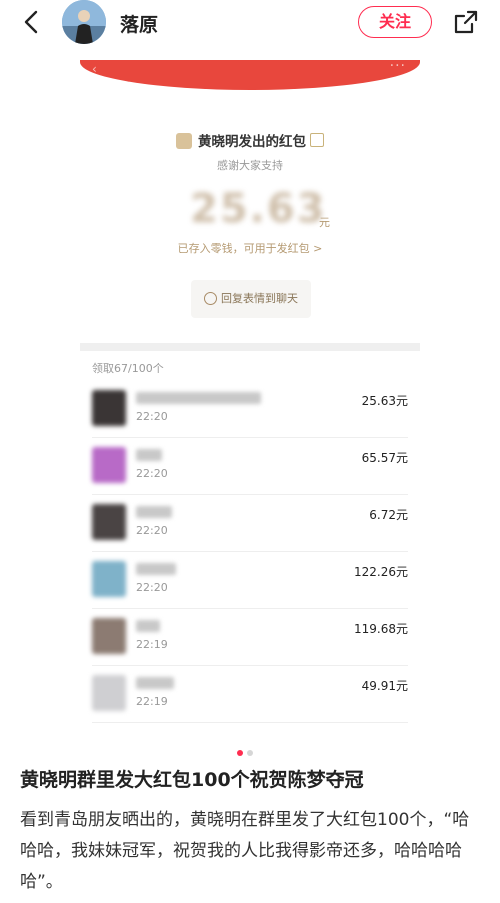 This screenshot has width=500, height=903. I want to click on greeting: 感谢大家支持, so click(250, 165).